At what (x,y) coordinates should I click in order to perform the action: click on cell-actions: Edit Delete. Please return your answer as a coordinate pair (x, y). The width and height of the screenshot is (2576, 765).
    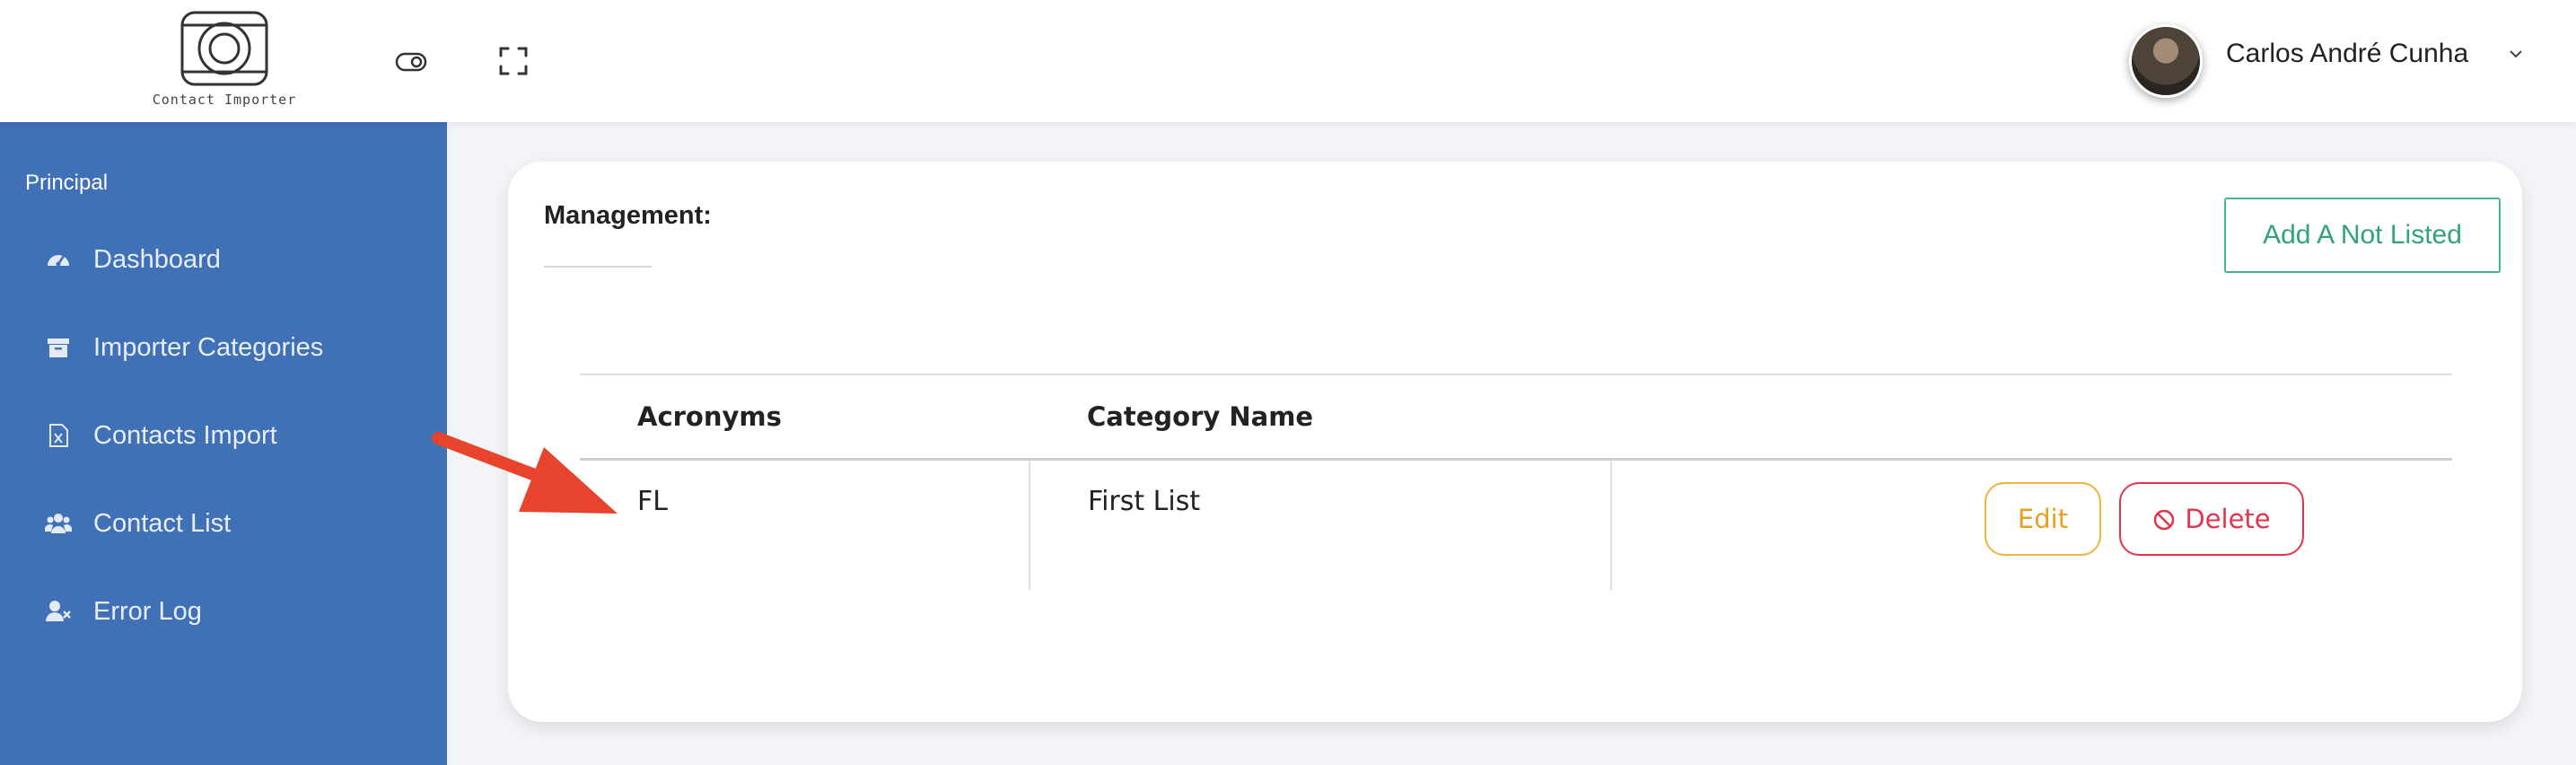
    Looking at the image, I should click on (2031, 524).